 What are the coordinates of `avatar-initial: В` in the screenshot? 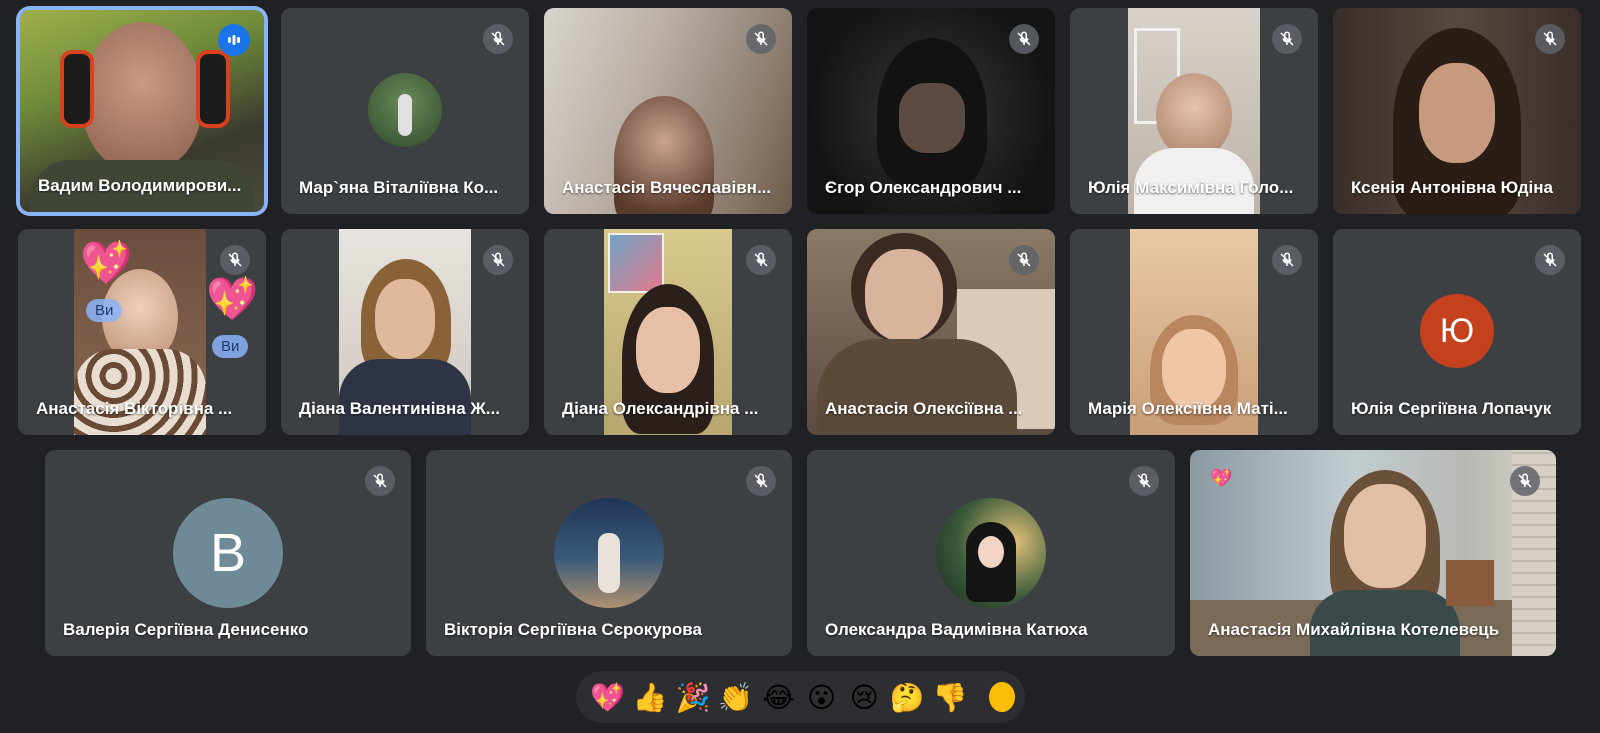 It's located at (228, 553).